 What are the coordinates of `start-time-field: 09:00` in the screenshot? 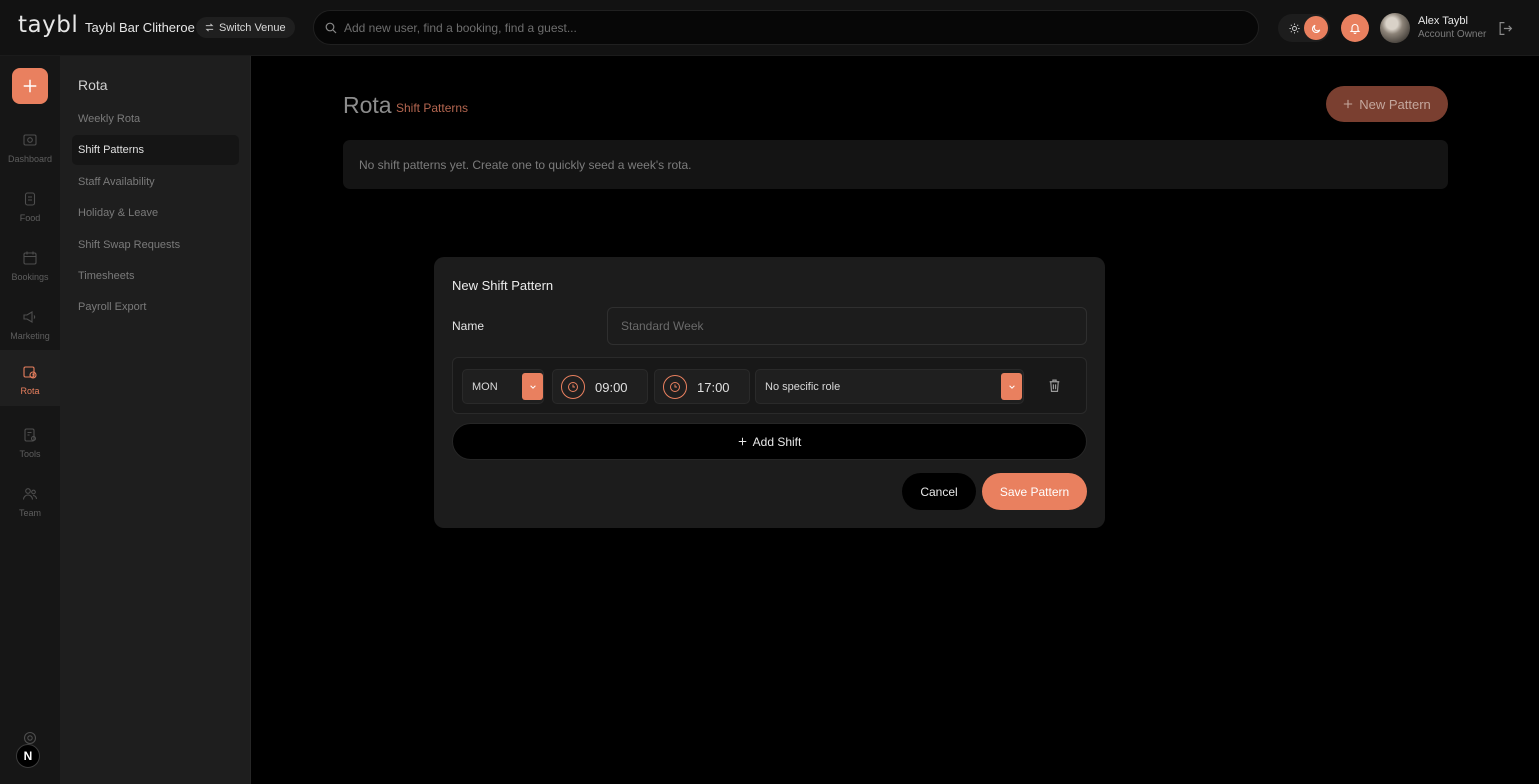 It's located at (600, 386).